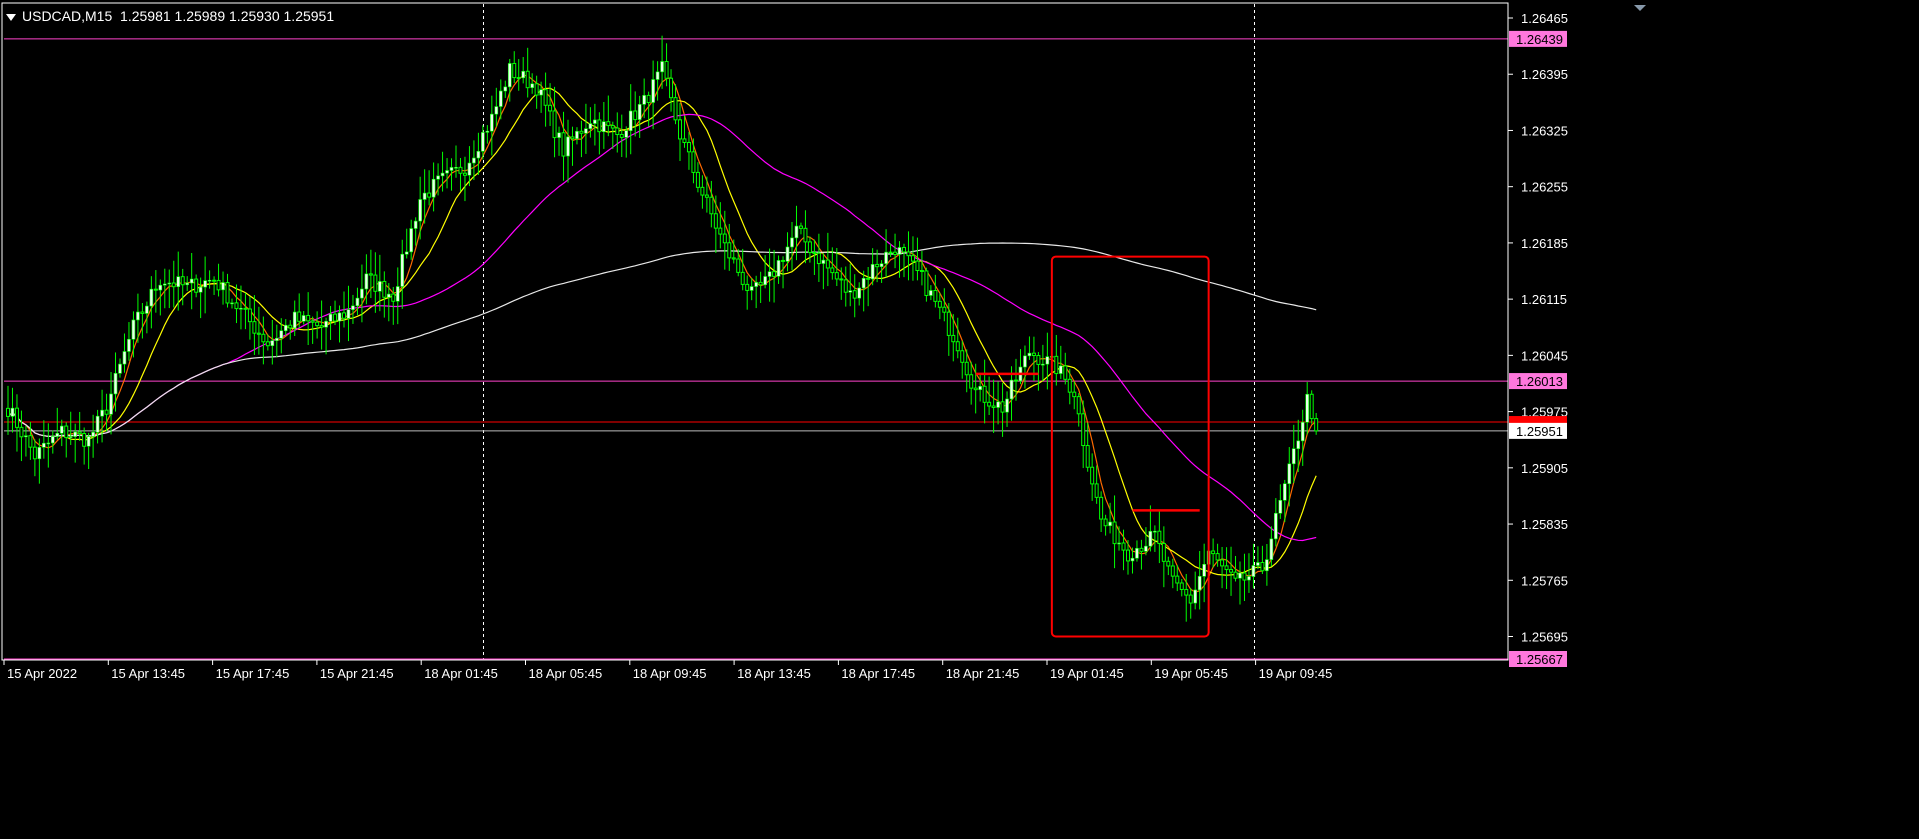  What do you see at coordinates (67, 16) in the screenshot?
I see `symbol-label: USDCAD,M15` at bounding box center [67, 16].